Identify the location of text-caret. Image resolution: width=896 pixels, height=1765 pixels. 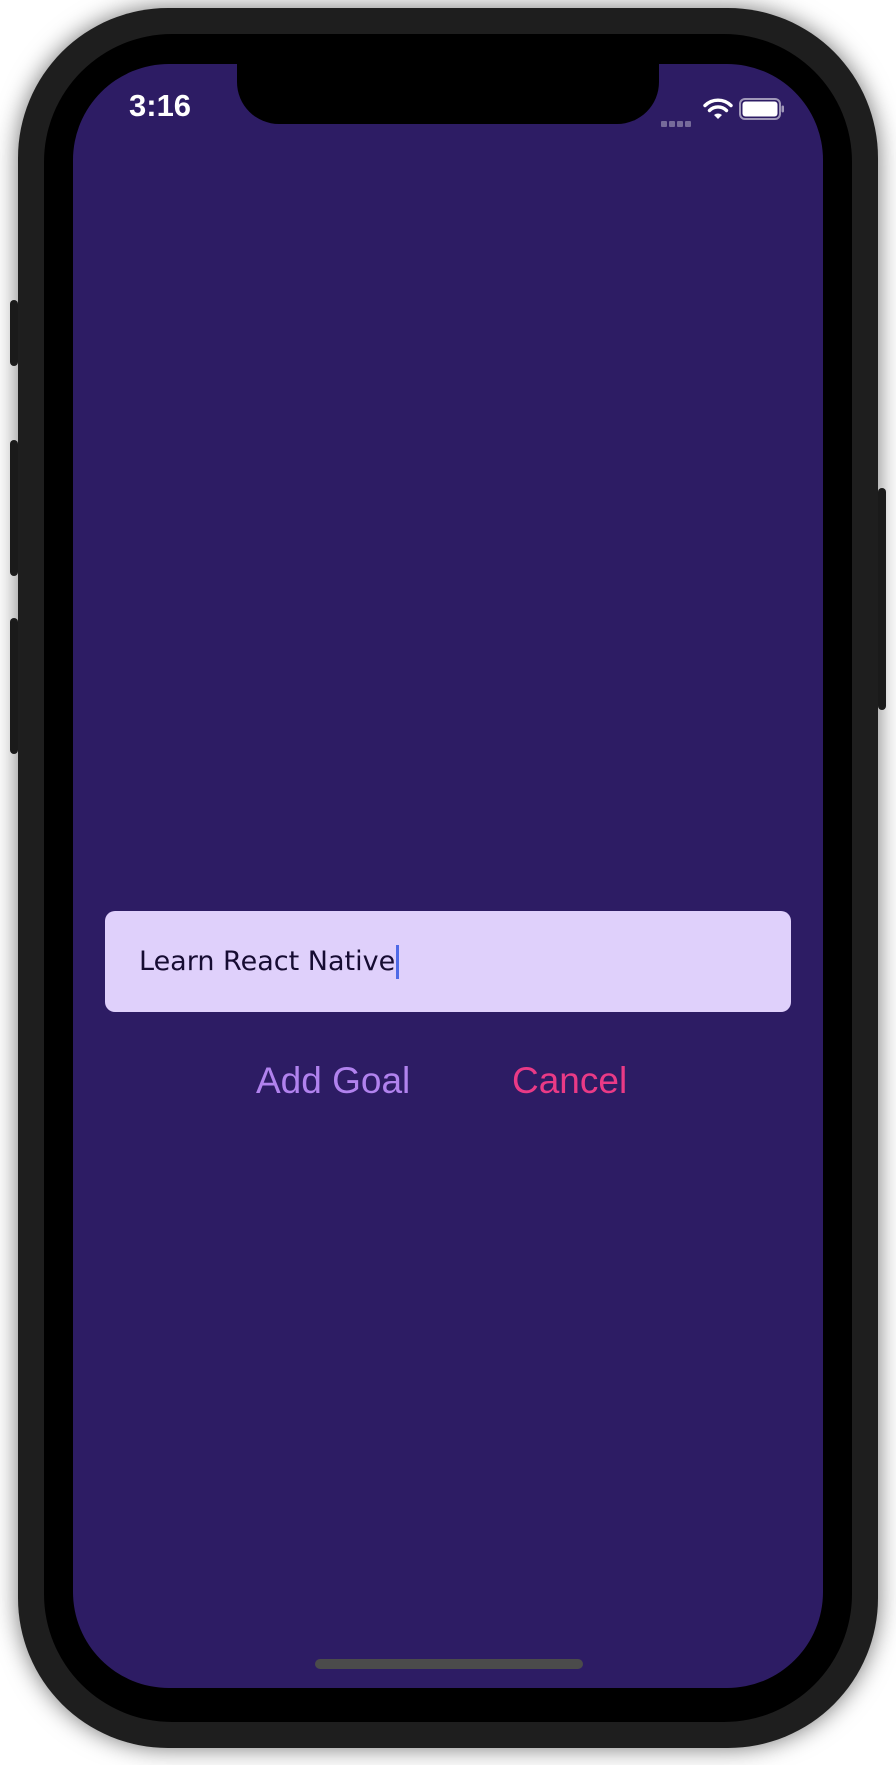
(398, 961).